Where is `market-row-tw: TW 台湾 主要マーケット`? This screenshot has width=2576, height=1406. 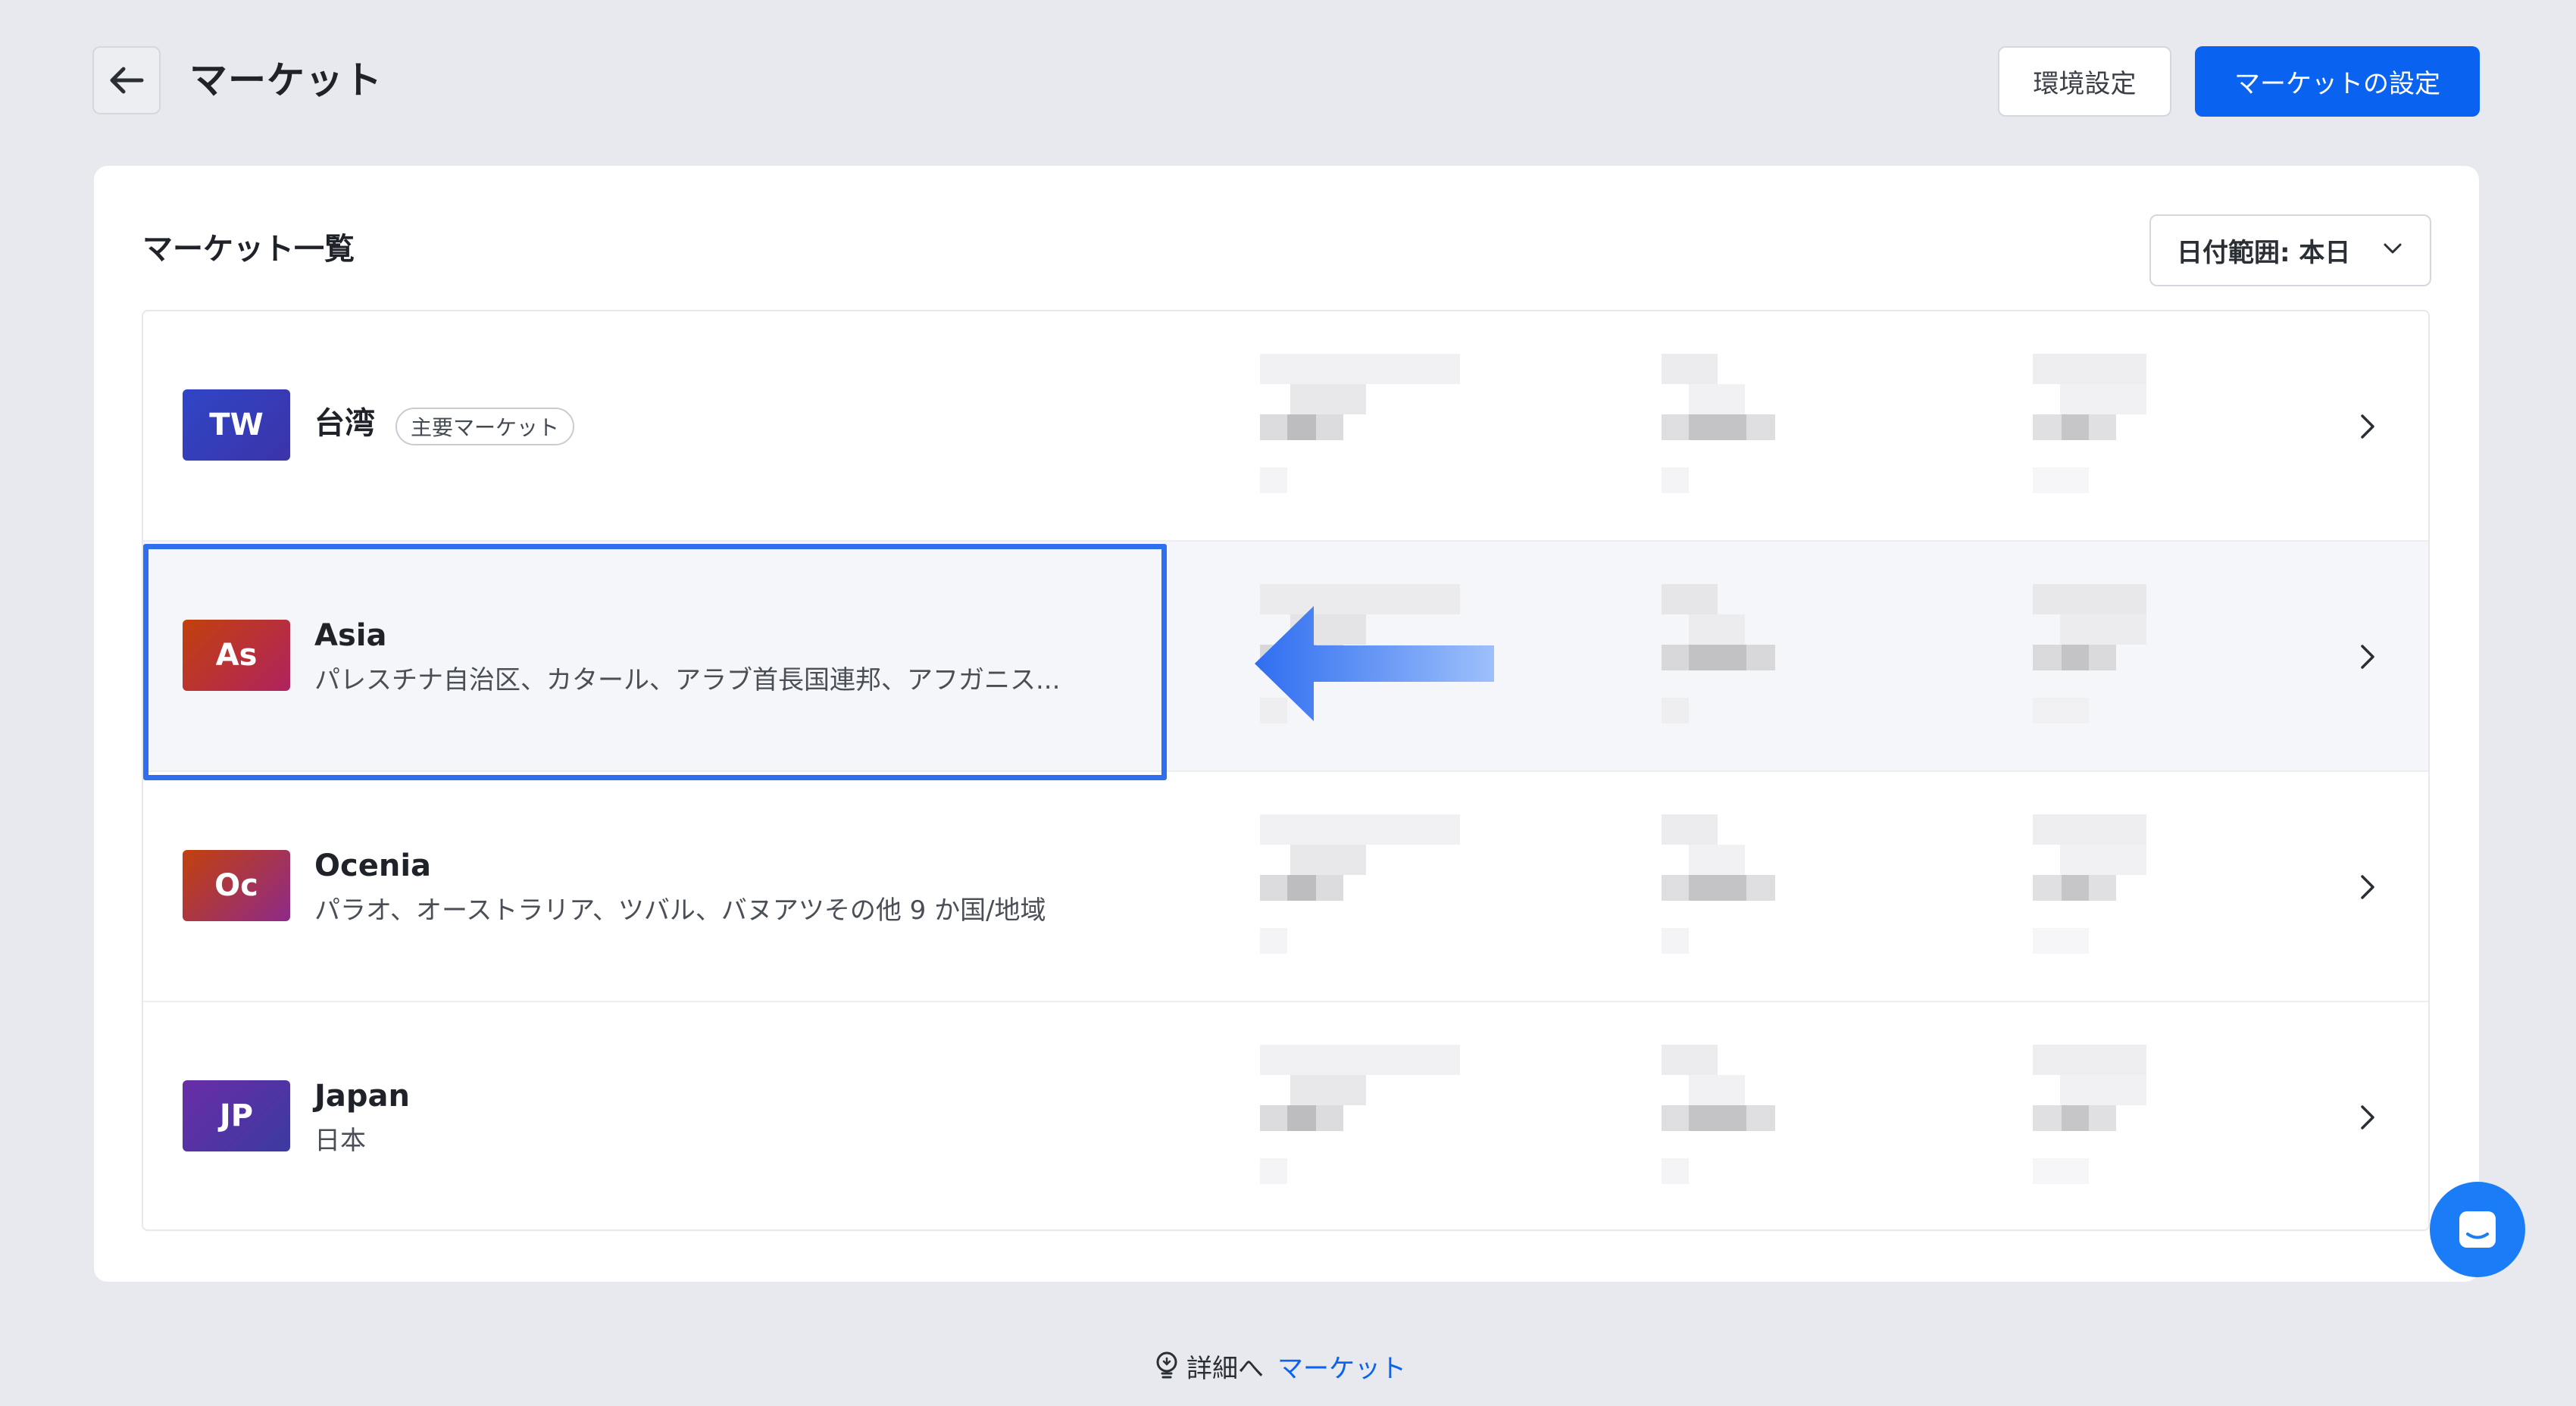
market-row-tw: TW 台湾 主要マーケット is located at coordinates (1286, 426).